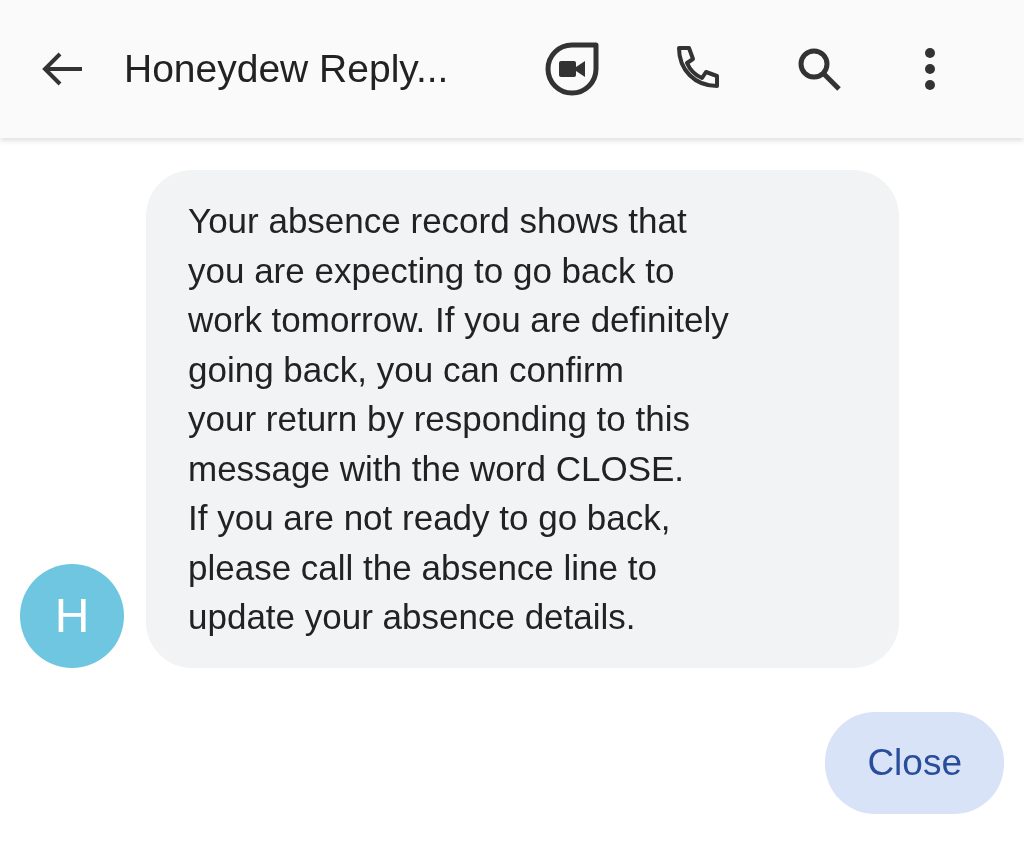  I want to click on sent-message: Close, so click(914, 762).